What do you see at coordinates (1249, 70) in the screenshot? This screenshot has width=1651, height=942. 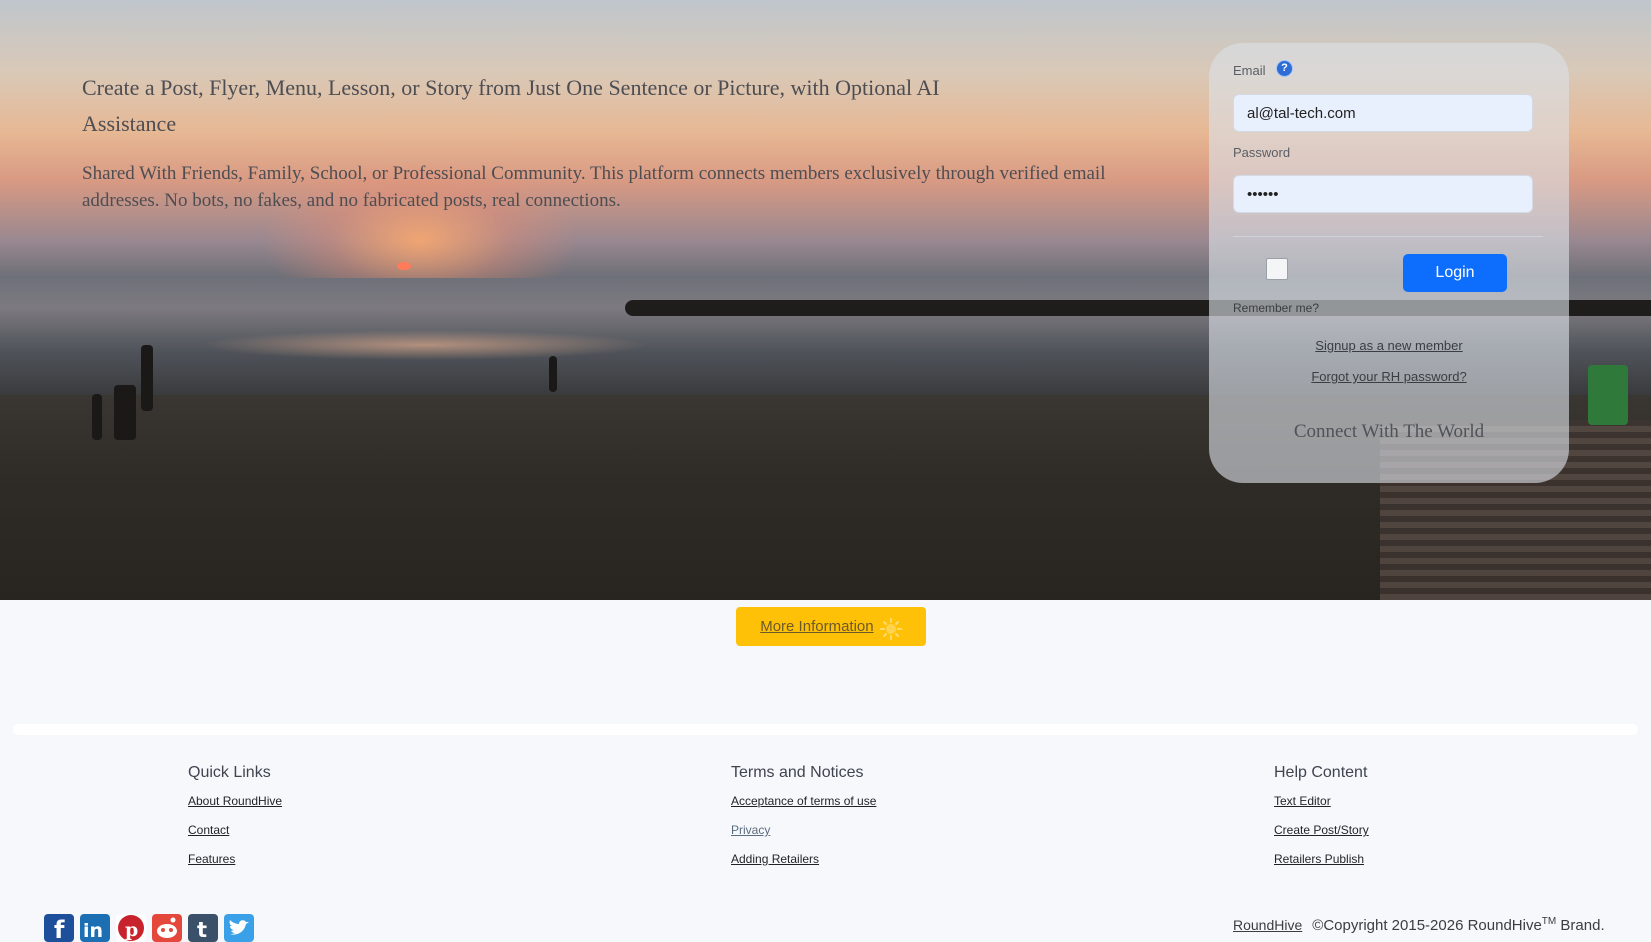 I see `email-label: Email` at bounding box center [1249, 70].